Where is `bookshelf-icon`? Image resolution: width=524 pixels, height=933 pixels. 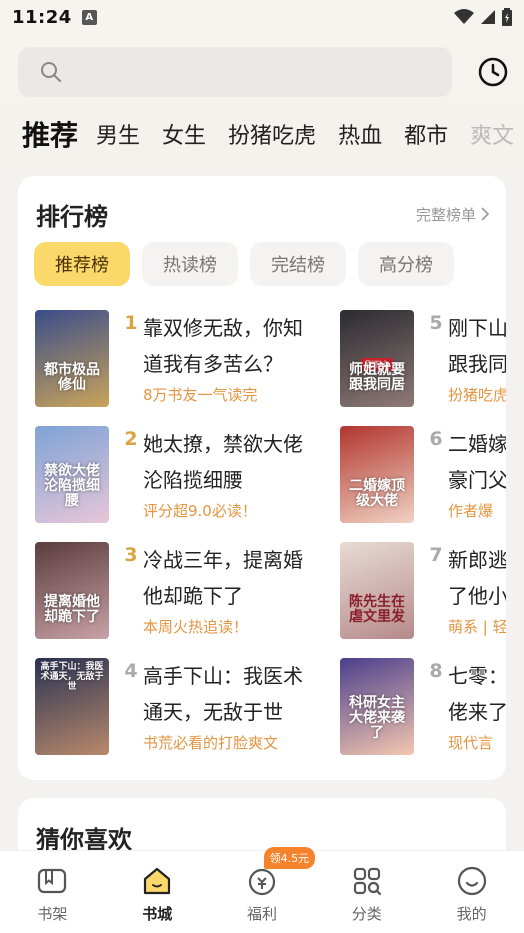
bookshelf-icon is located at coordinates (52, 881).